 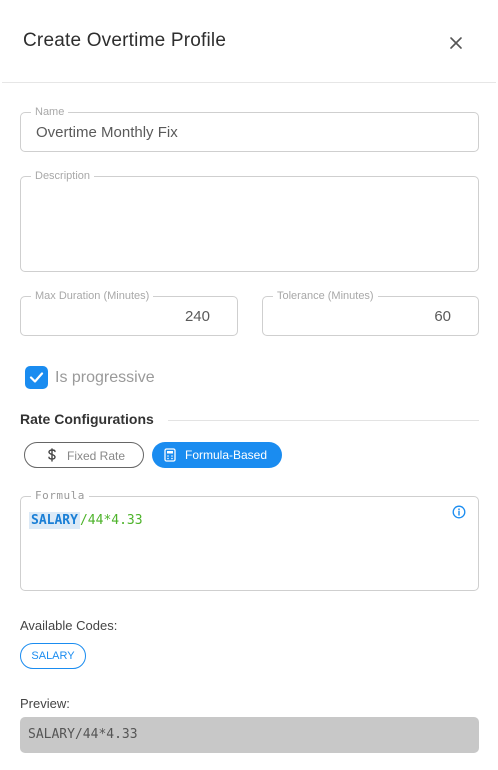 I want to click on max-duration-field: Max Duration (Minutes) 240, so click(x=129, y=312).